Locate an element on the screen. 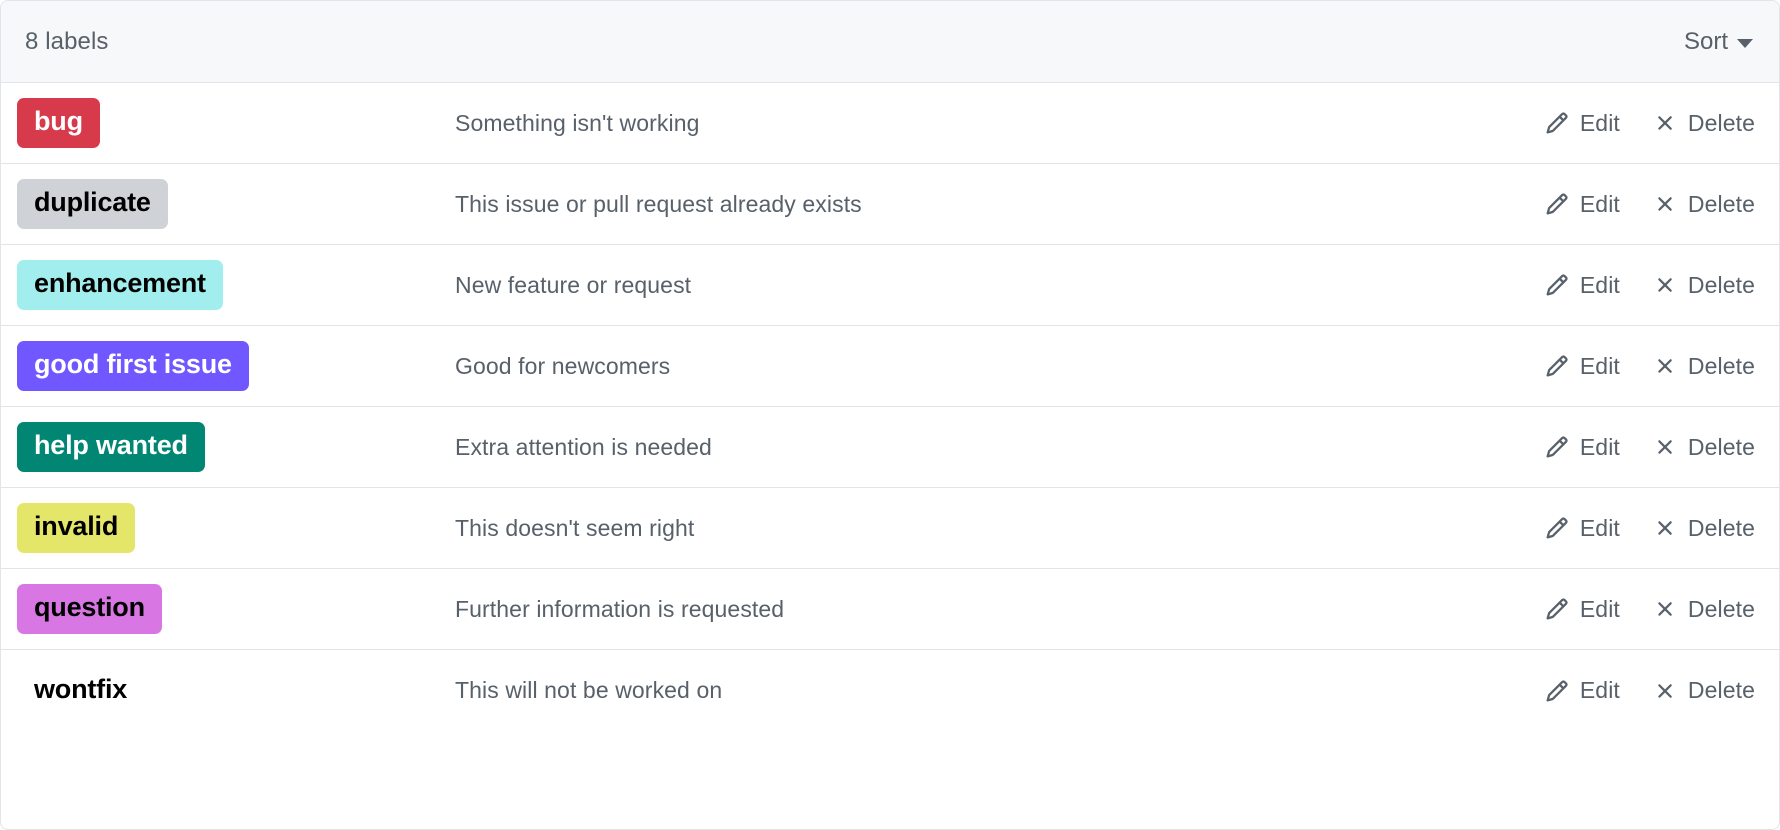 The height and width of the screenshot is (830, 1780). label-name-cell: invalid is located at coordinates (228, 528).